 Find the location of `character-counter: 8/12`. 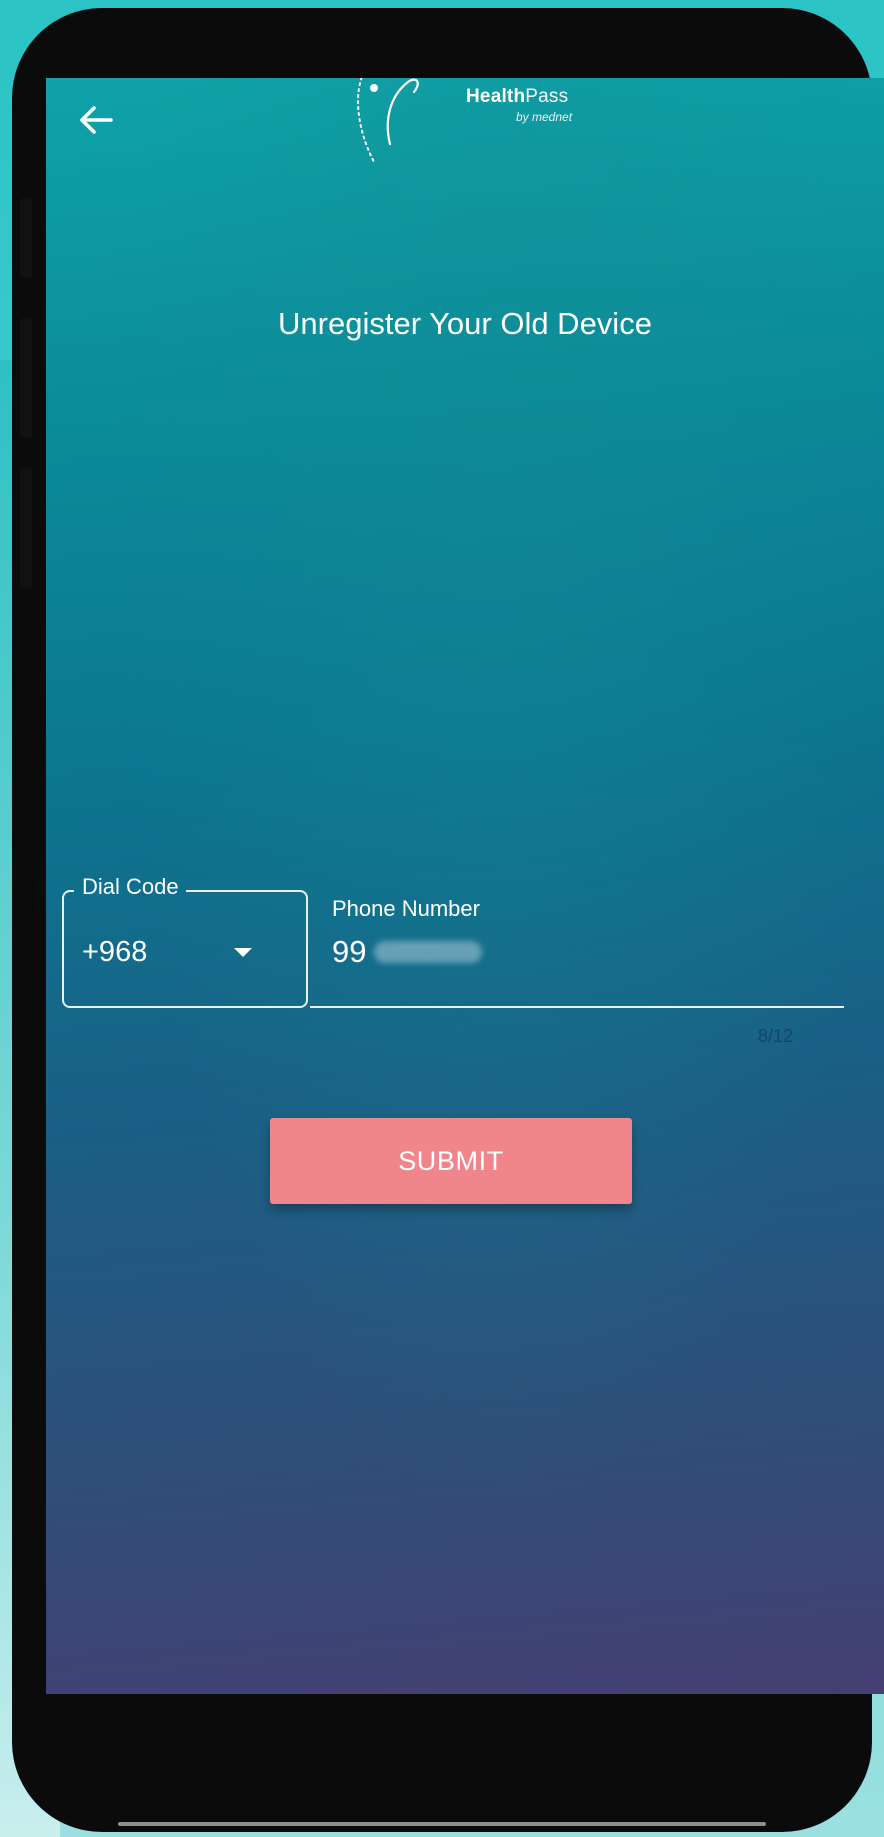

character-counter: 8/12 is located at coordinates (776, 1036).